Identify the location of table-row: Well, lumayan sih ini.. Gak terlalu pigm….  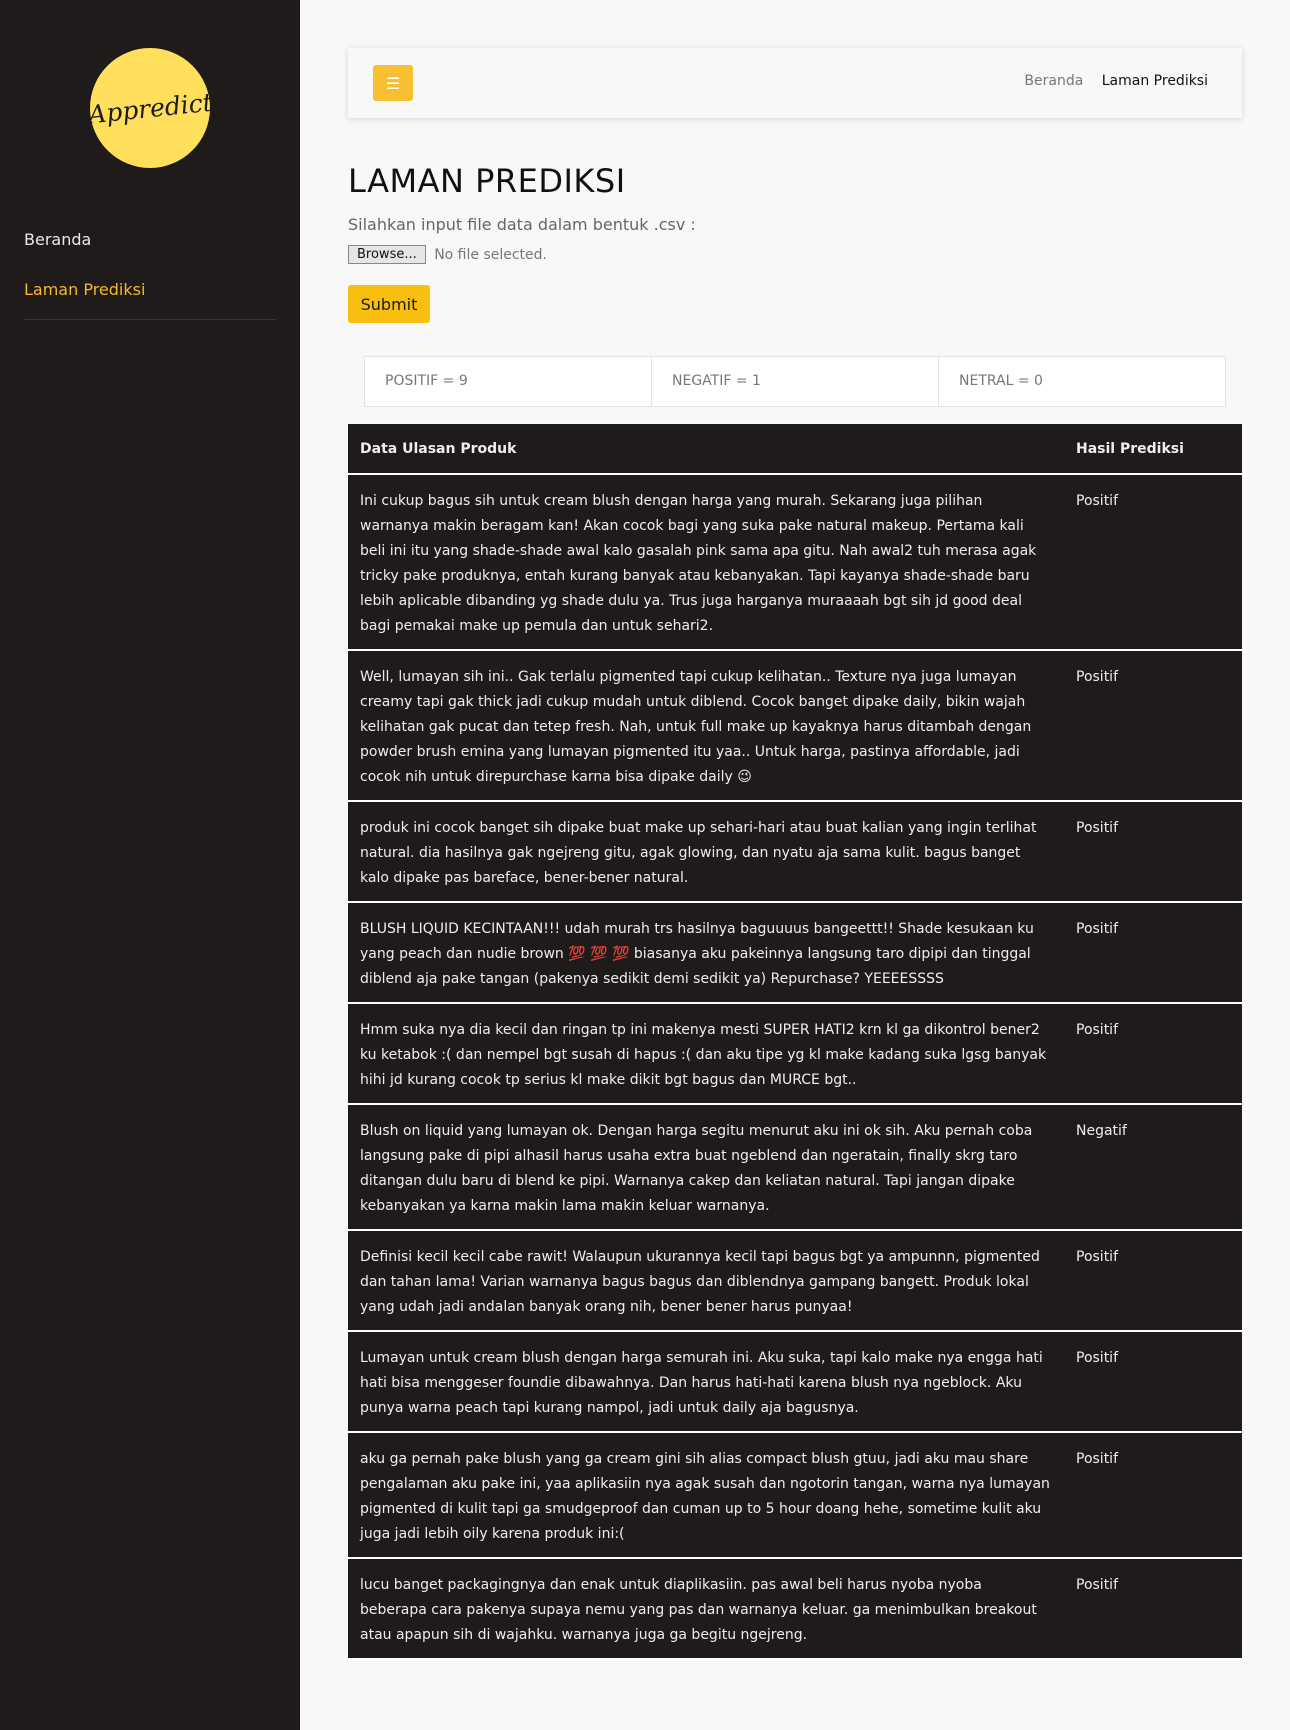
(795, 726).